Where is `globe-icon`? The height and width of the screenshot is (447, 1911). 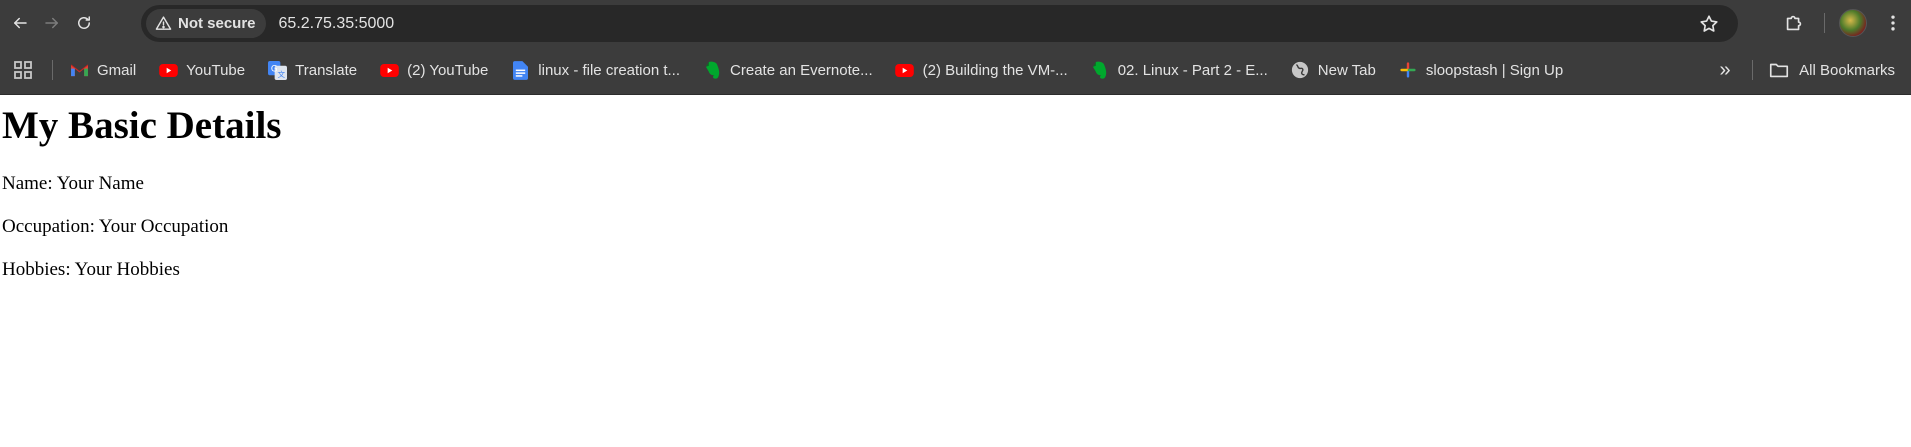
globe-icon is located at coordinates (1300, 70).